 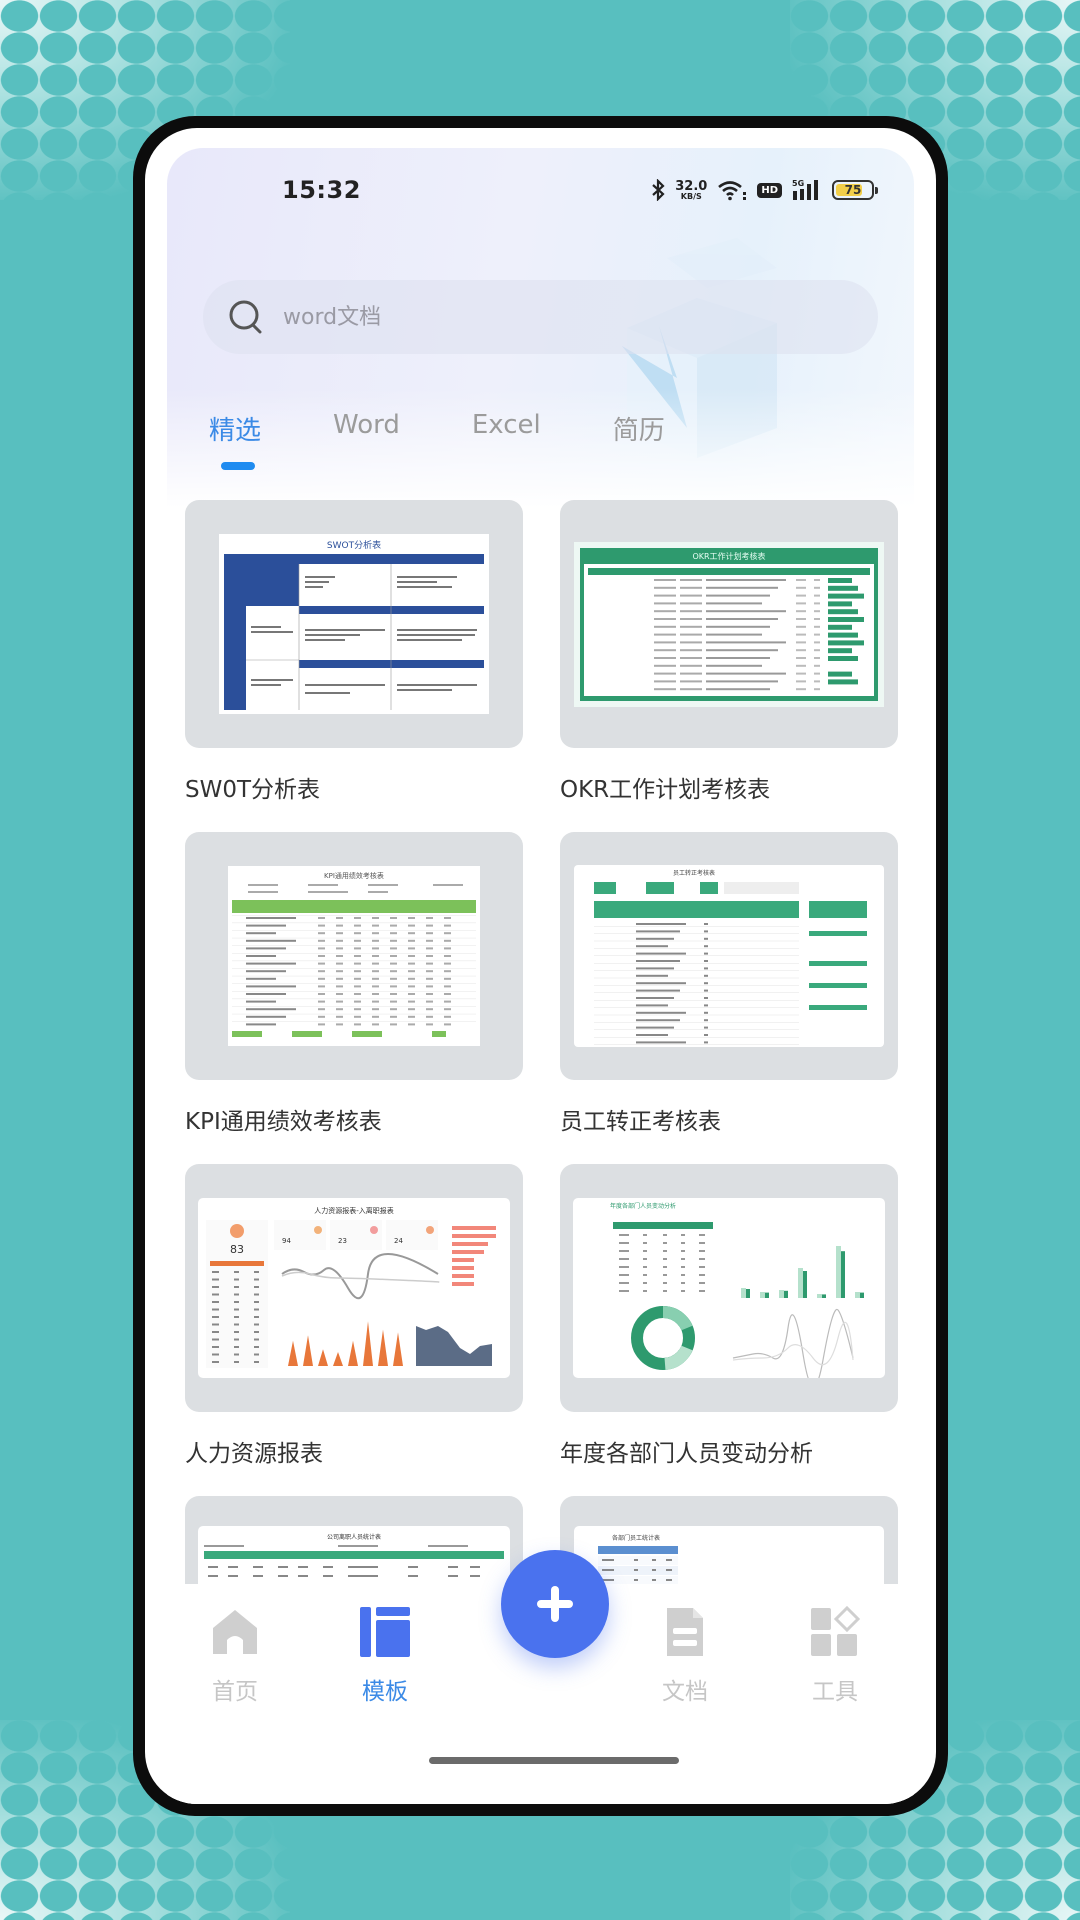 What do you see at coordinates (254, 1454) in the screenshot?
I see `template-title: 人力资源报表` at bounding box center [254, 1454].